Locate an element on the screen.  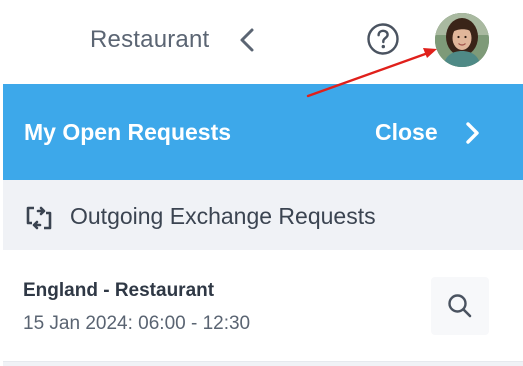
panel-heading: My Open Requests is located at coordinates (128, 132).